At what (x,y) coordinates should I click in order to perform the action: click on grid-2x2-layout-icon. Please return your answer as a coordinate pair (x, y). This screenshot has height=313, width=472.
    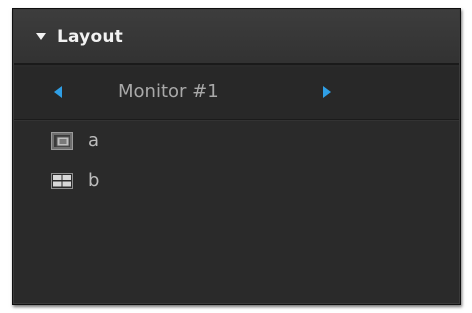
    Looking at the image, I should click on (62, 181).